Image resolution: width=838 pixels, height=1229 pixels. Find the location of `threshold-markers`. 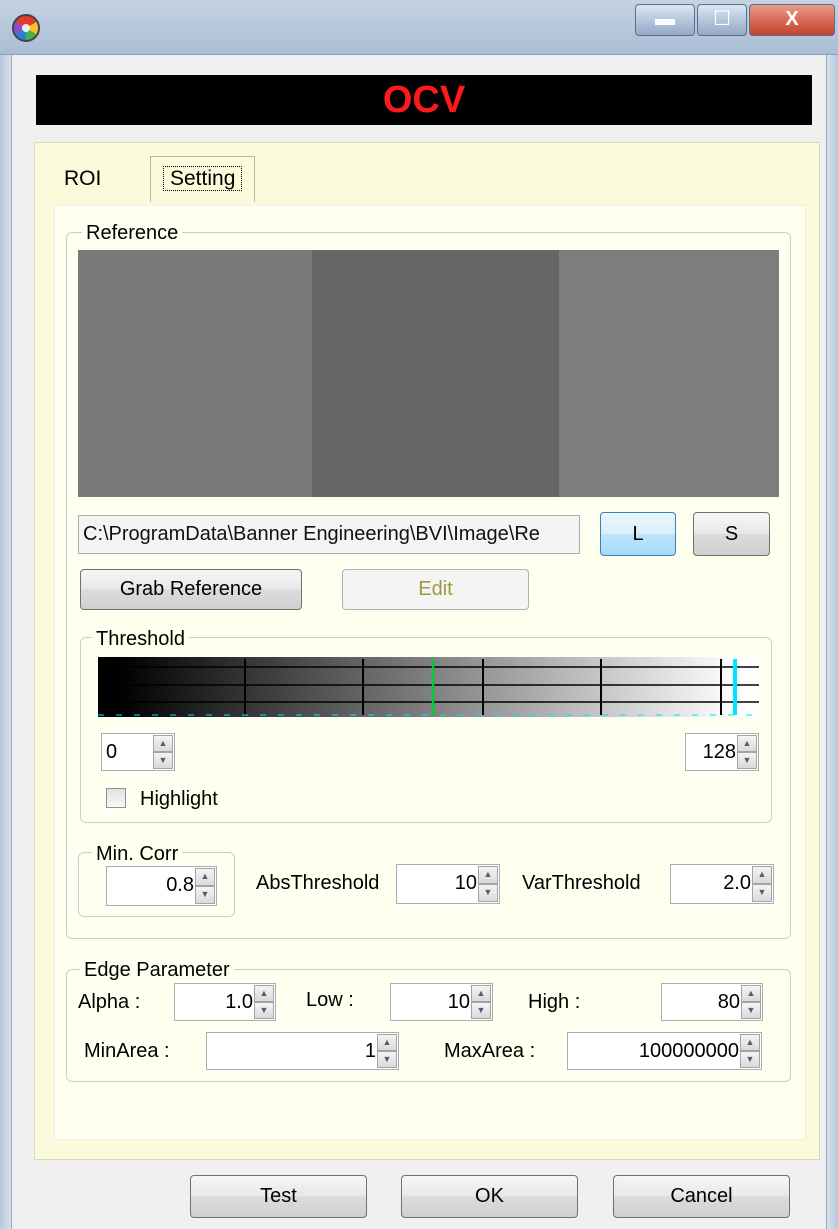

threshold-markers is located at coordinates (428, 687).